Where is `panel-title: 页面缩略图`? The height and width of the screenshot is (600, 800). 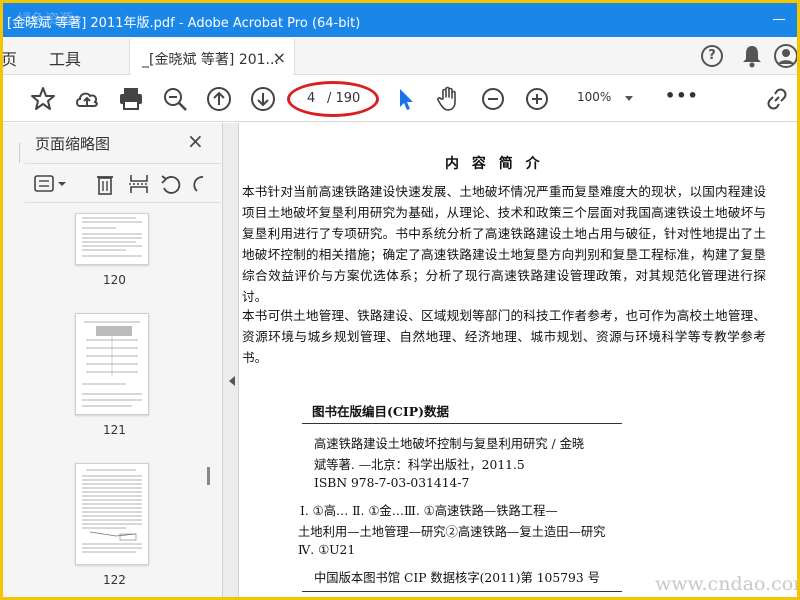 panel-title: 页面缩略图 is located at coordinates (73, 144).